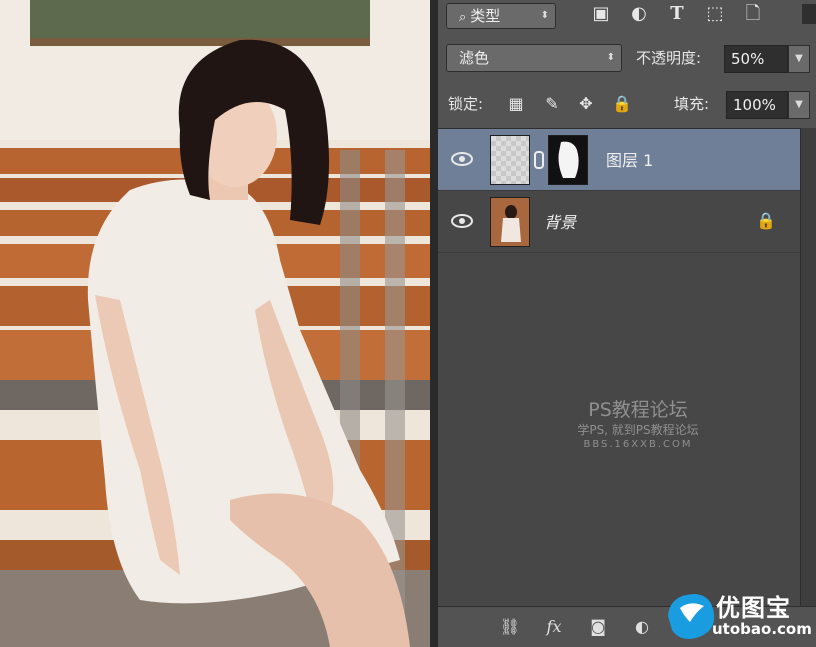  I want to click on lock-all-icon: 🔒, so click(622, 104).